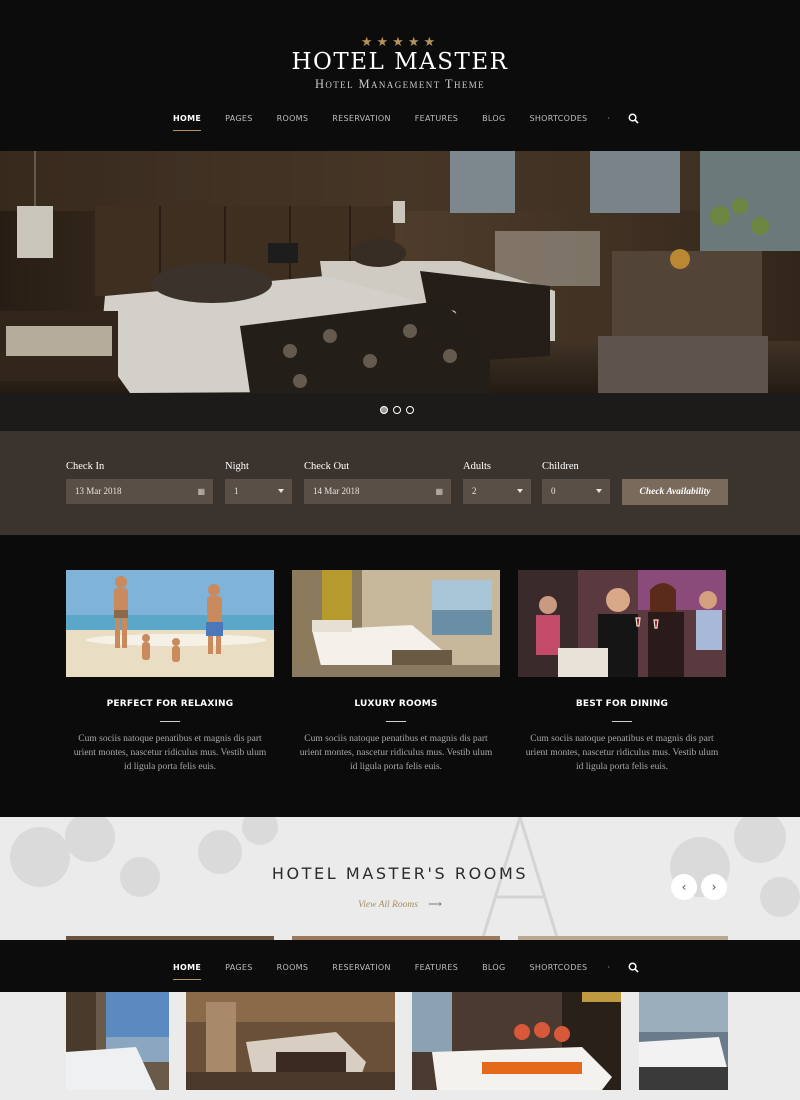  Describe the element at coordinates (675, 492) in the screenshot. I see `check-availability-button: Check Availability` at that location.